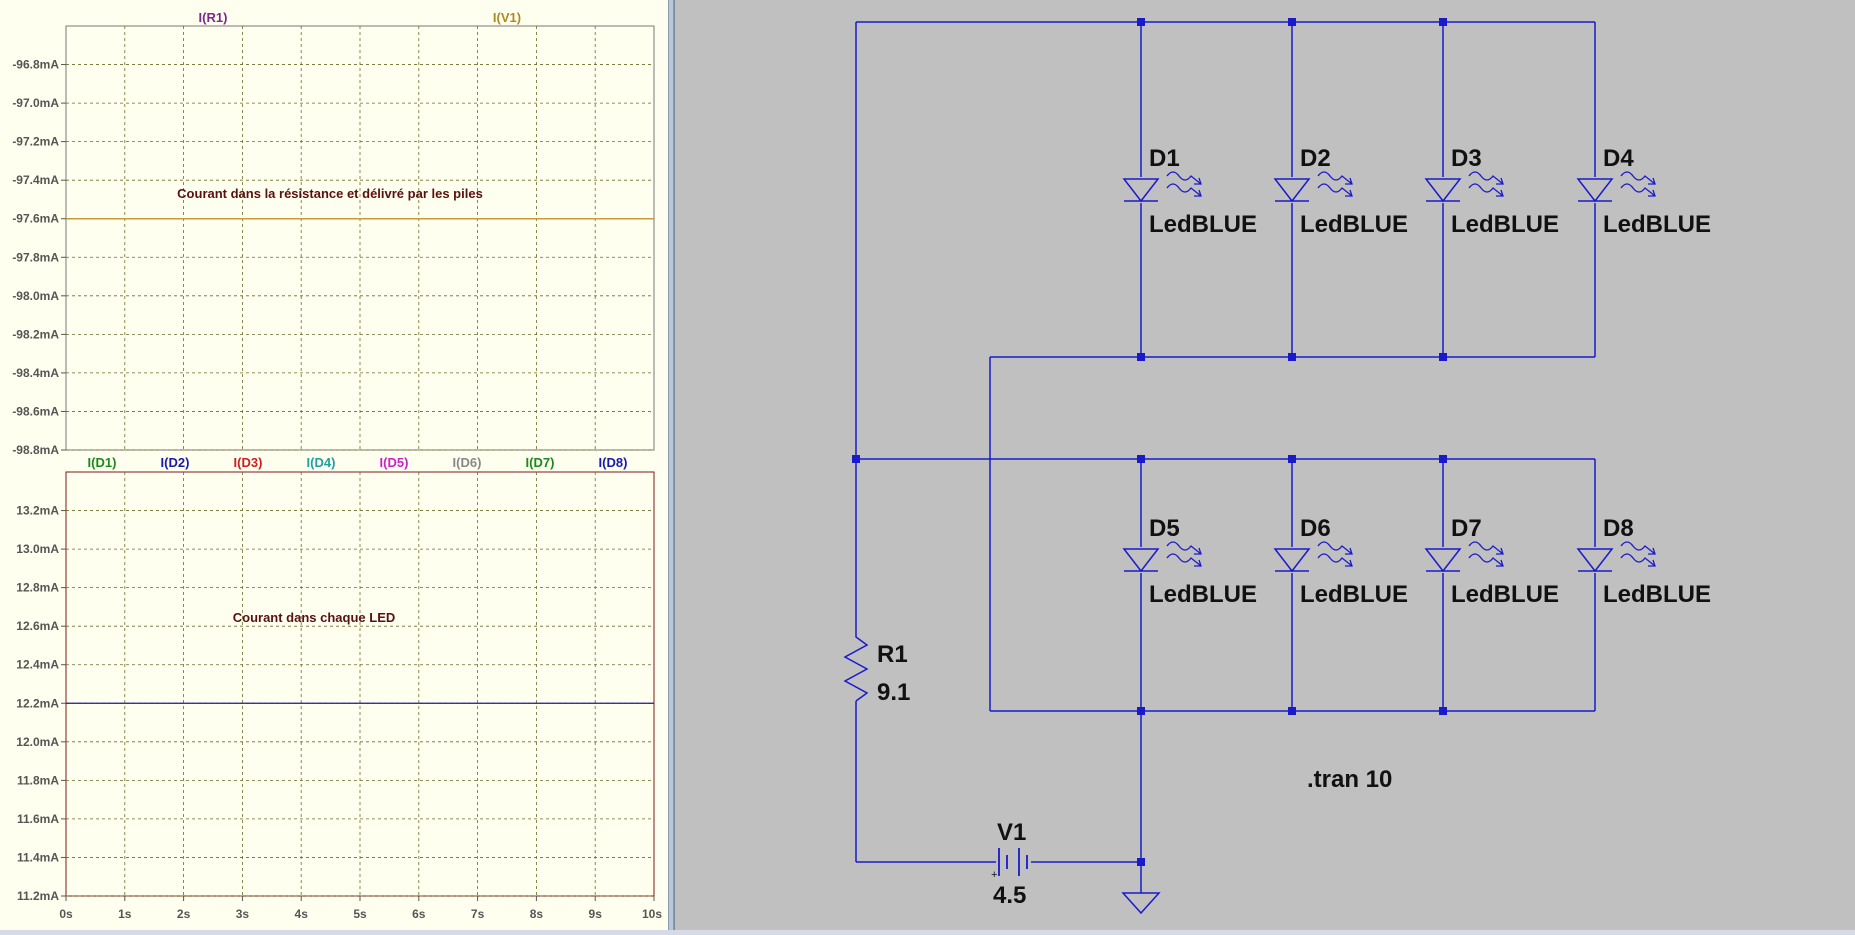  What do you see at coordinates (394, 462) in the screenshot?
I see `trace-label-i-d5: I(D5)` at bounding box center [394, 462].